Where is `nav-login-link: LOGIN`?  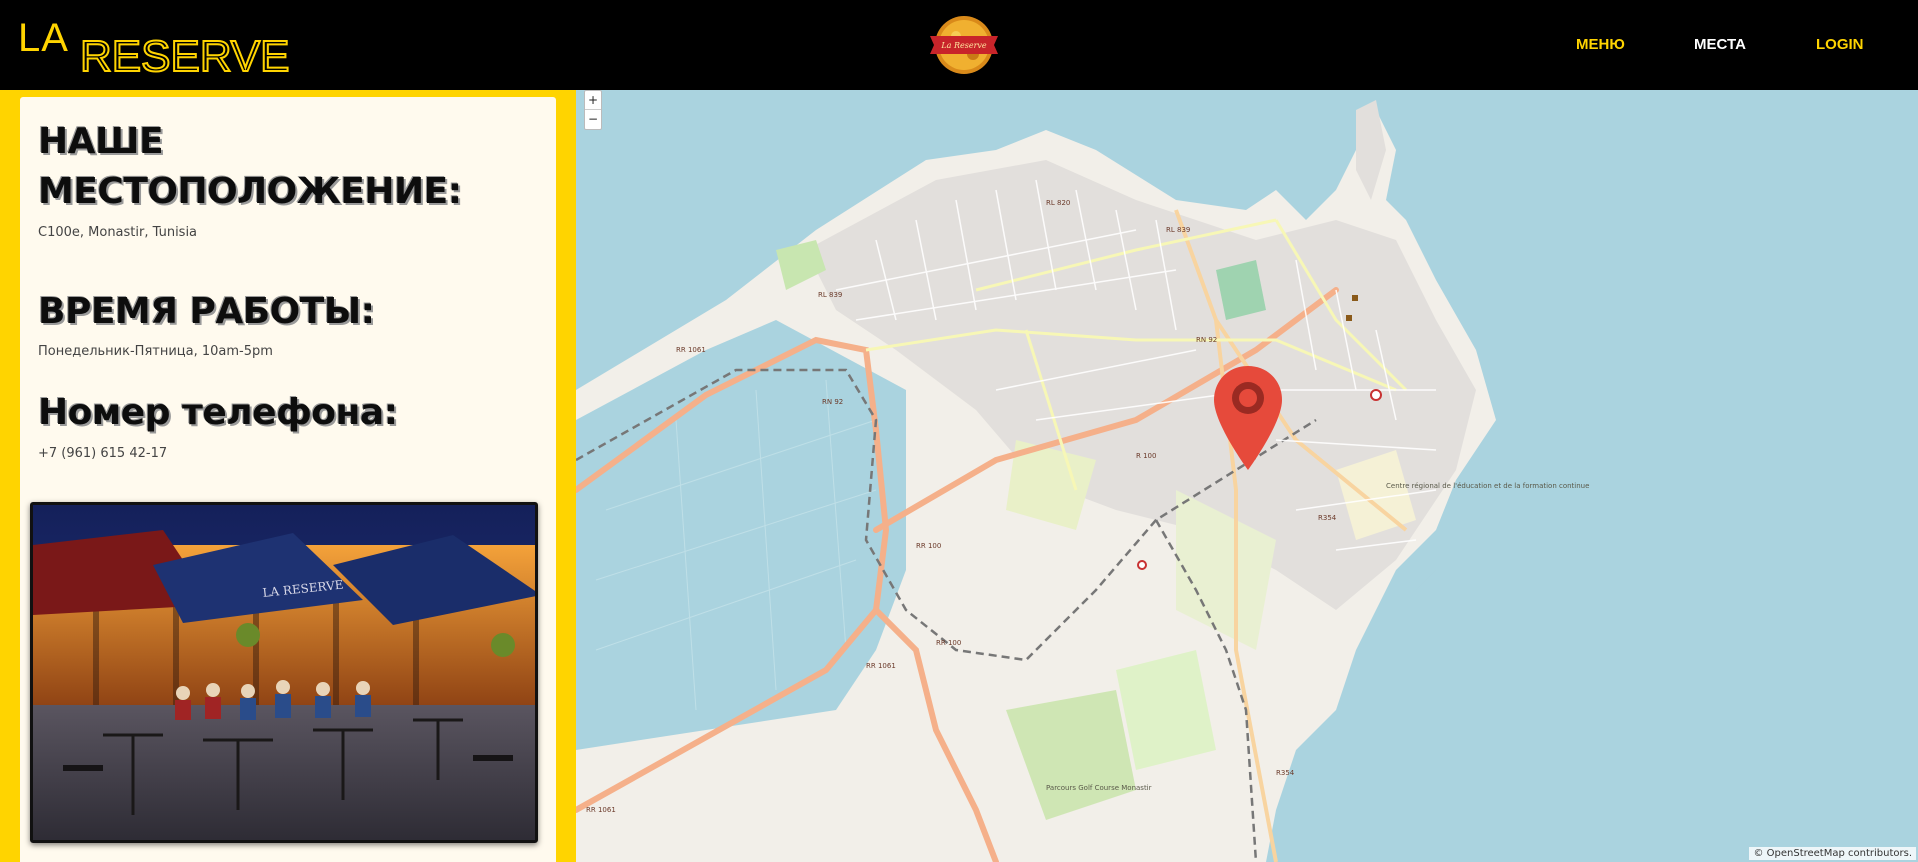
nav-login-link: LOGIN is located at coordinates (1840, 44).